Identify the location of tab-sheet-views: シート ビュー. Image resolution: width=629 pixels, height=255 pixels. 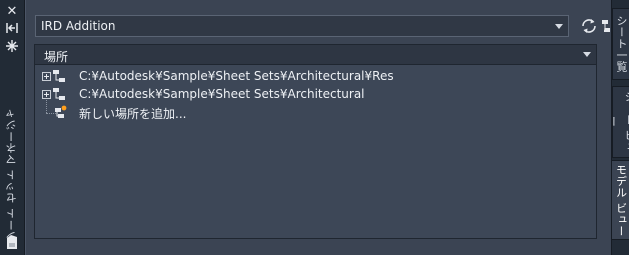
(618, 122).